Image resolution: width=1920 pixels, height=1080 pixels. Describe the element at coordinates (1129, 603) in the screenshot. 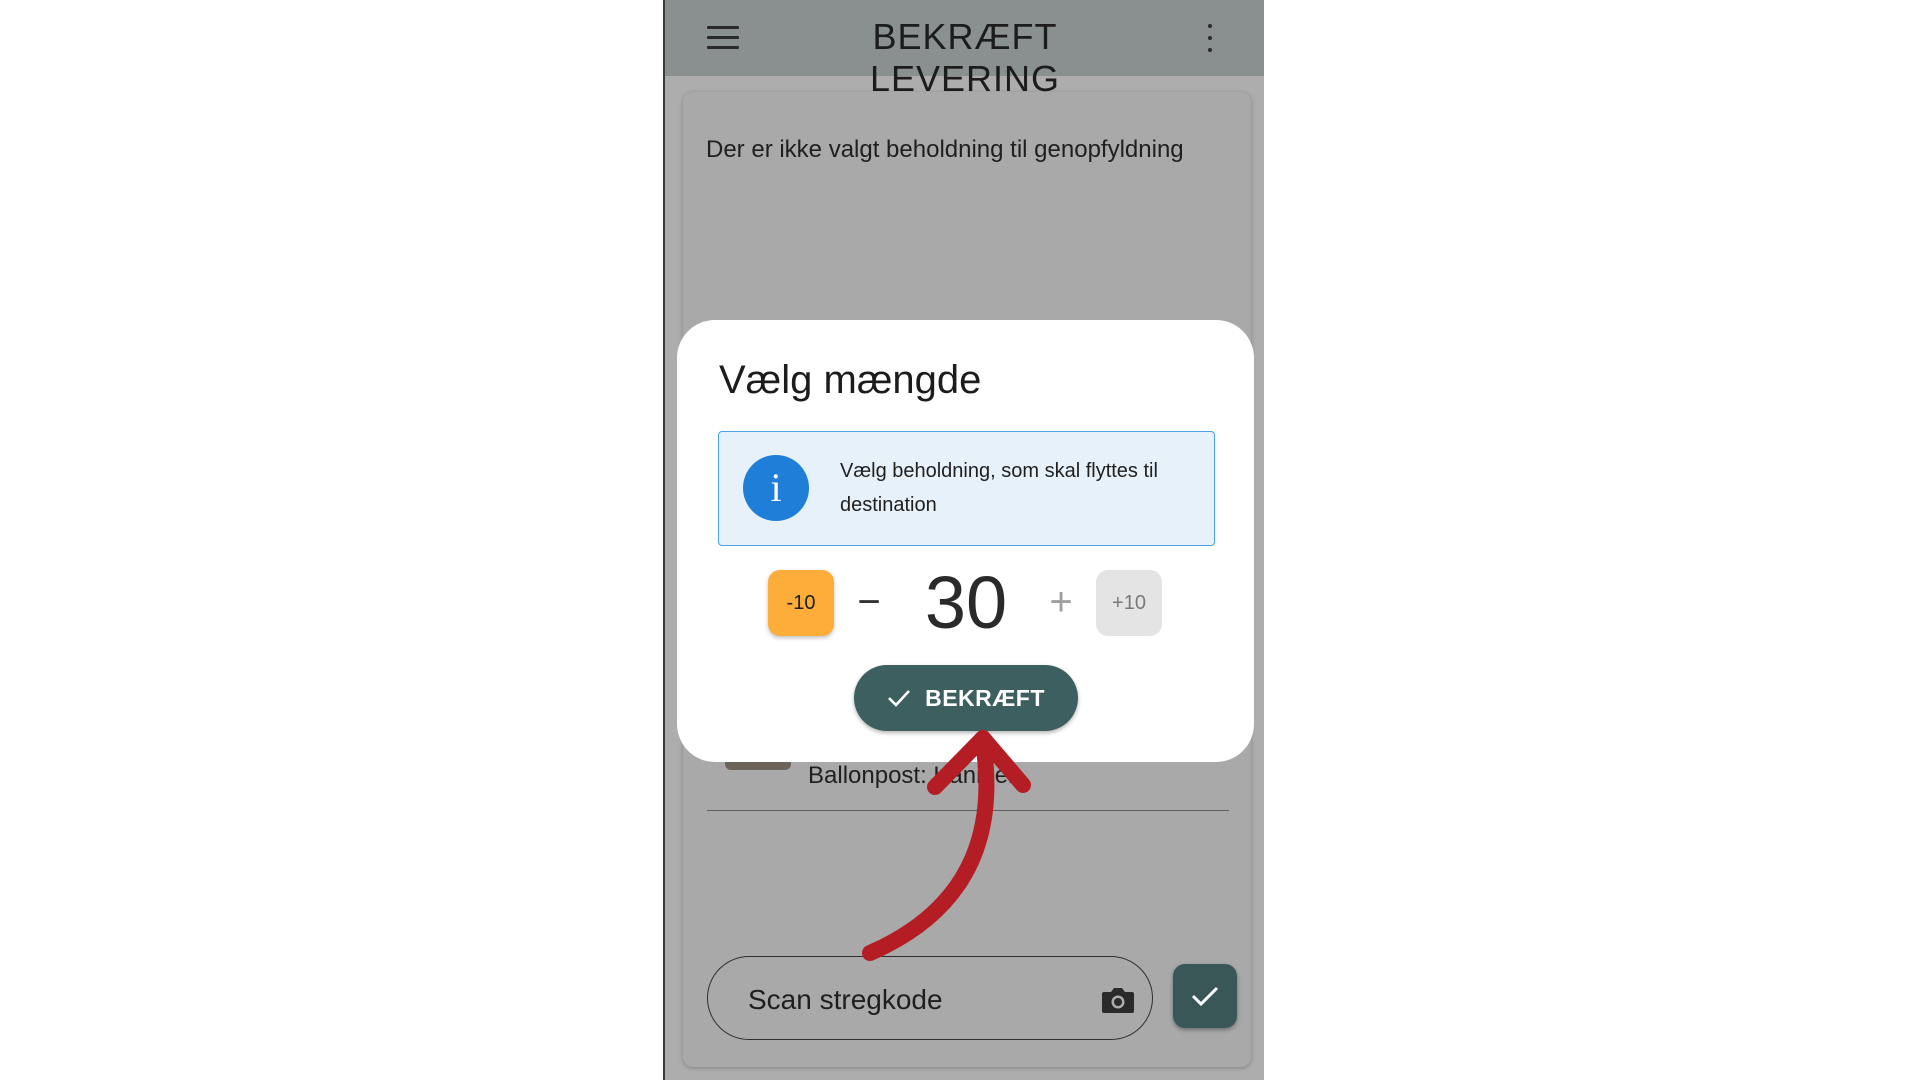

I see `increment-ten-button: +10` at that location.